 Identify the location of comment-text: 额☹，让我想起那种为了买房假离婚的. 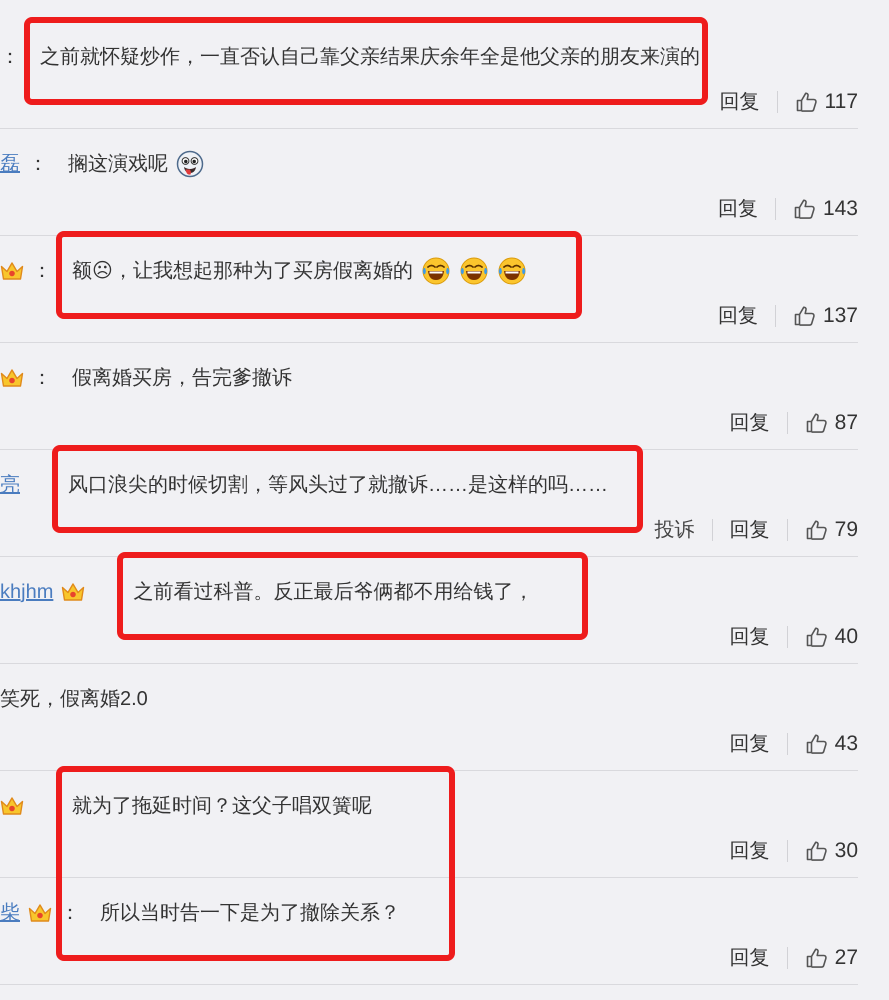
(242, 271).